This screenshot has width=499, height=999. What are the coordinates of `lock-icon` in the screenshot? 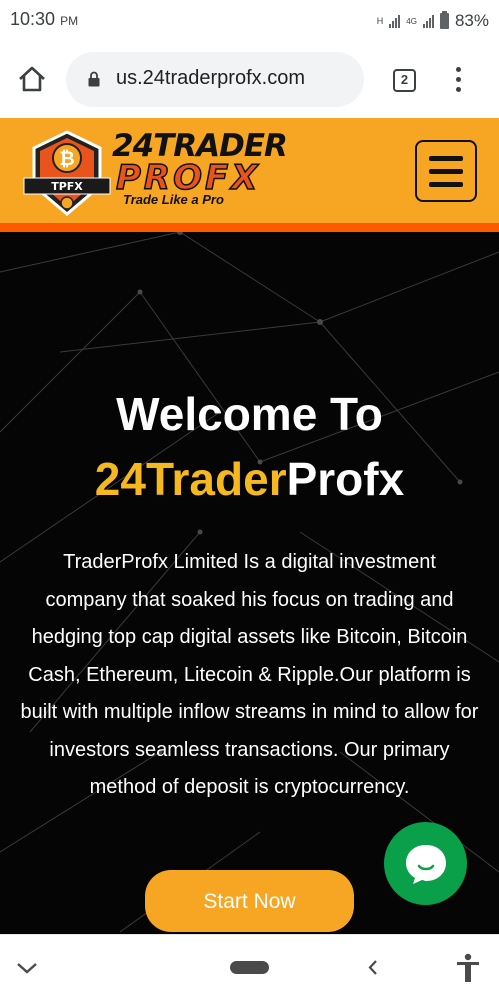 It's located at (94, 79).